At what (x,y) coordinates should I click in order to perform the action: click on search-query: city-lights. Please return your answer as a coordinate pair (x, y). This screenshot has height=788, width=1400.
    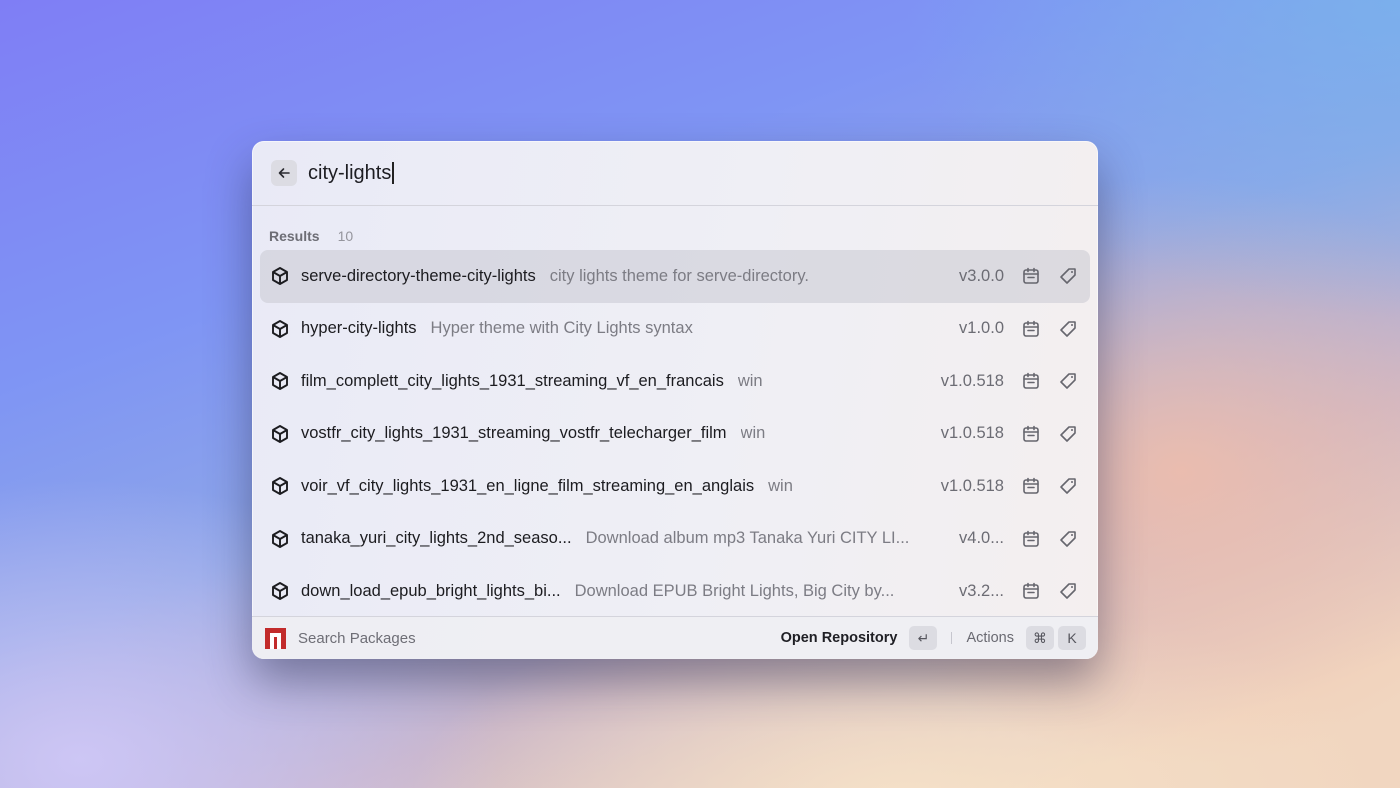
    Looking at the image, I should click on (350, 172).